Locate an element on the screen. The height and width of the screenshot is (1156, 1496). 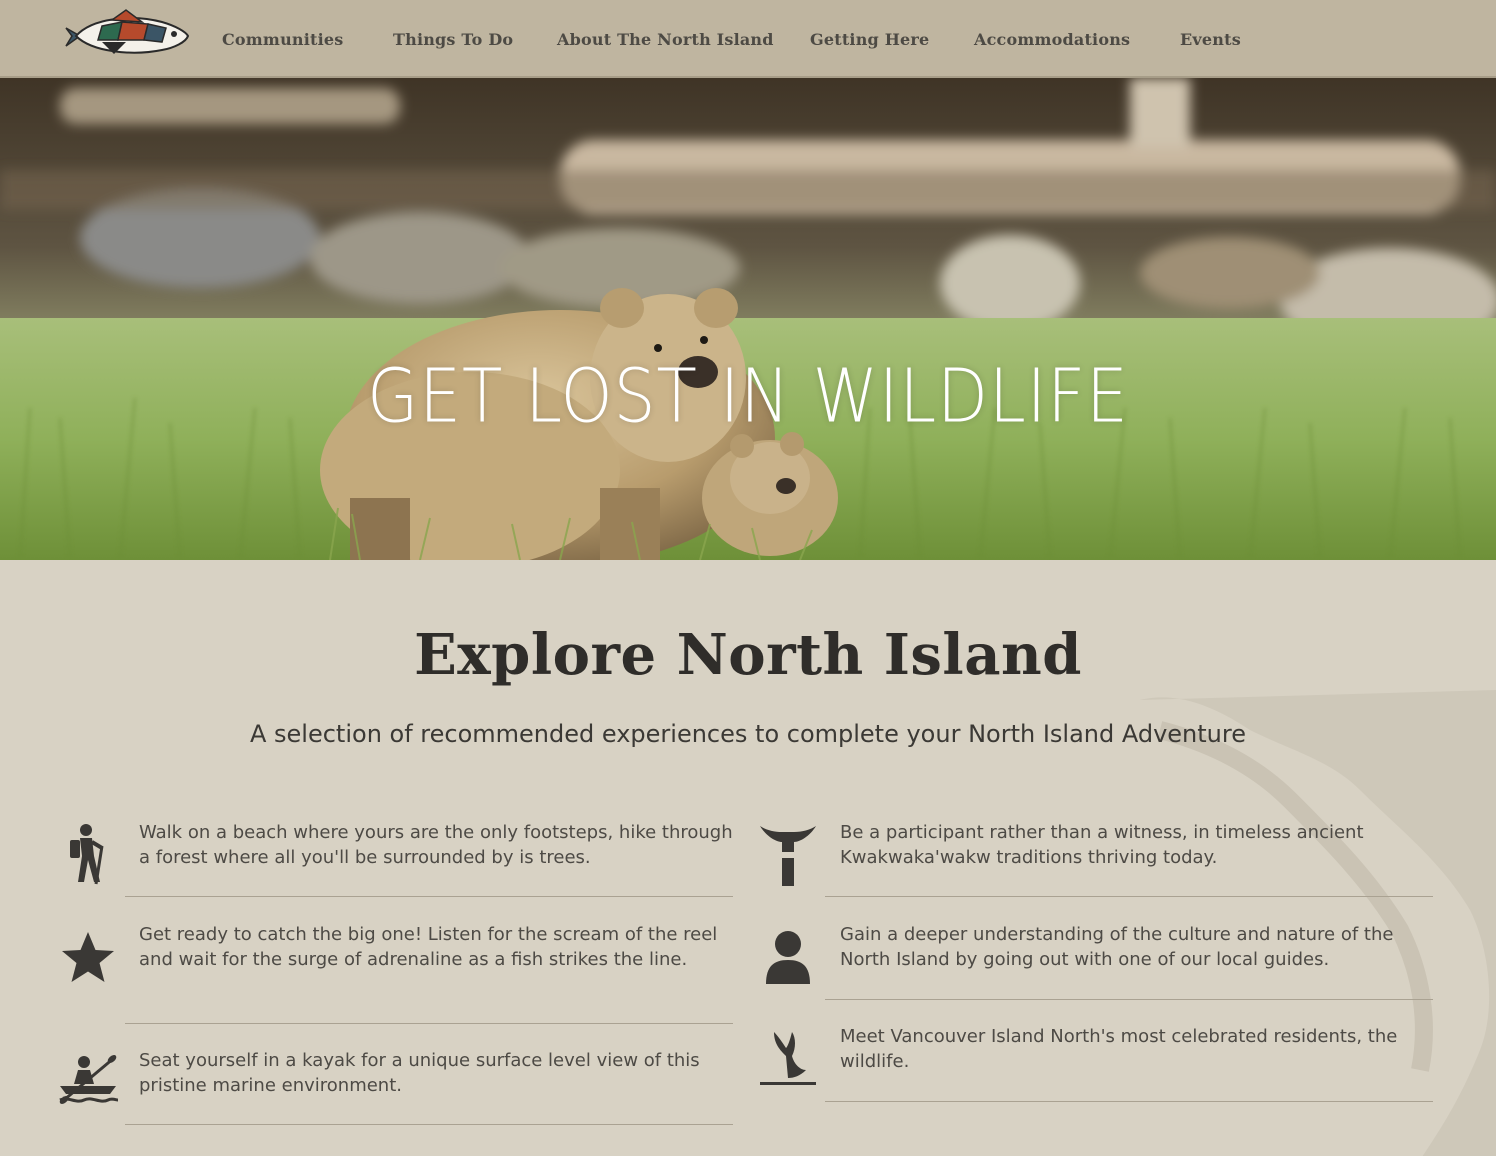
salmon-logo-icon is located at coordinates (126, 36).